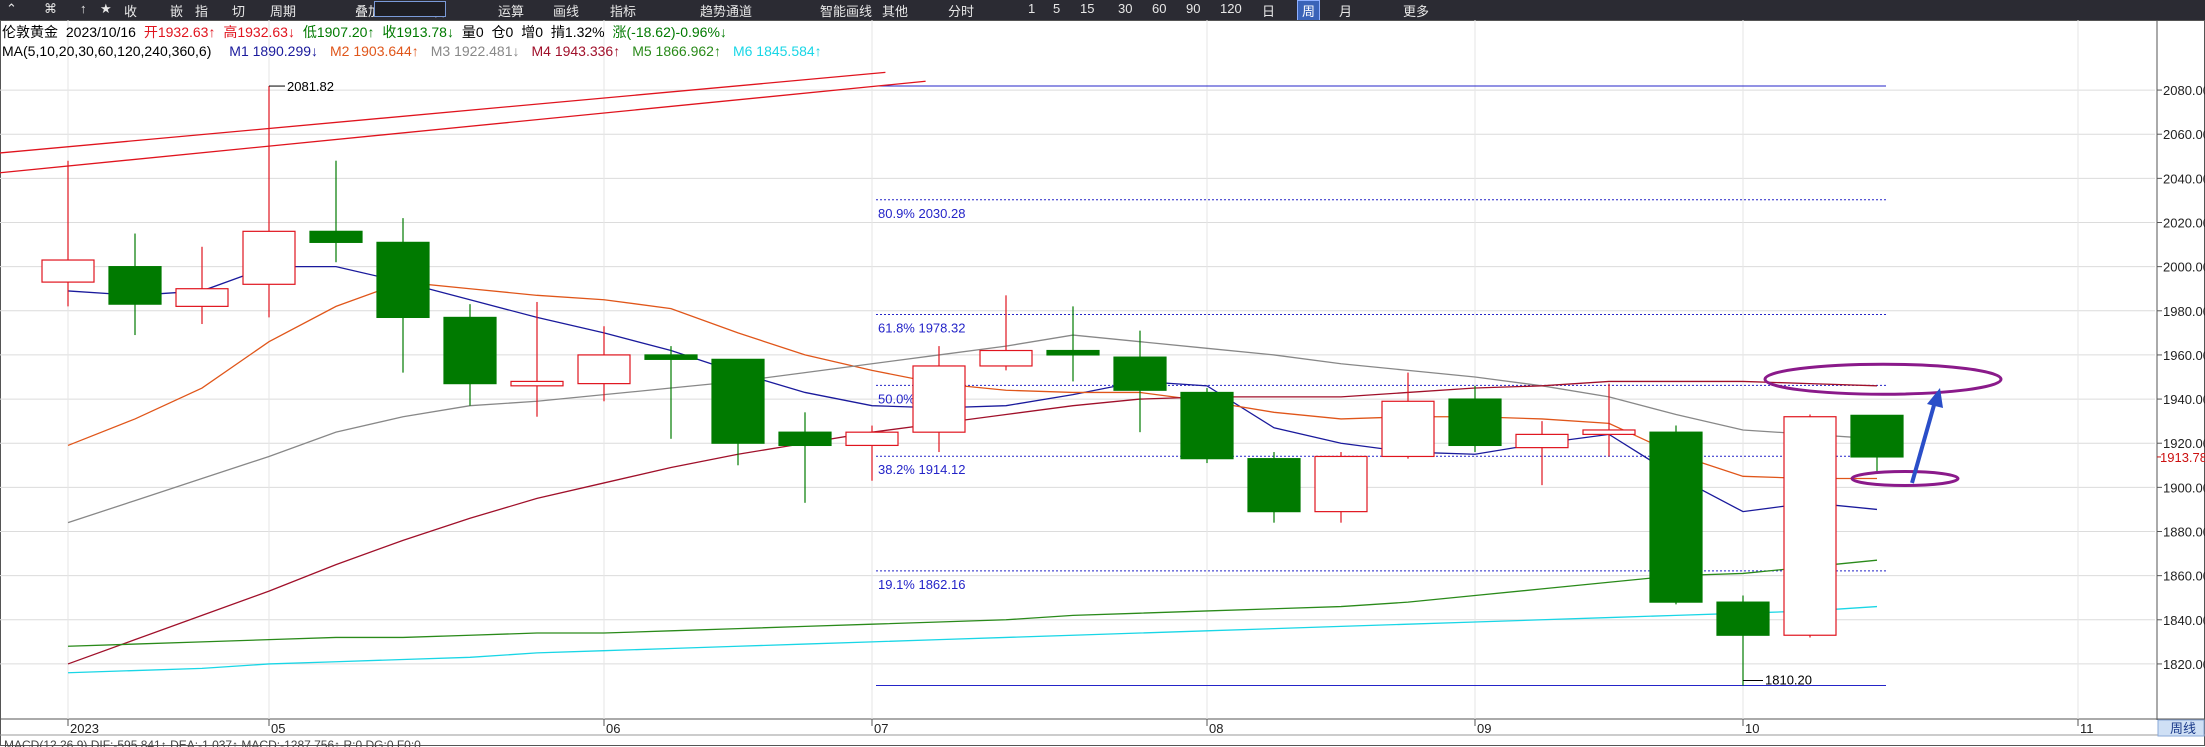 The height and width of the screenshot is (747, 2205). I want to click on toolbar-item-25: 日, so click(1268, 10).